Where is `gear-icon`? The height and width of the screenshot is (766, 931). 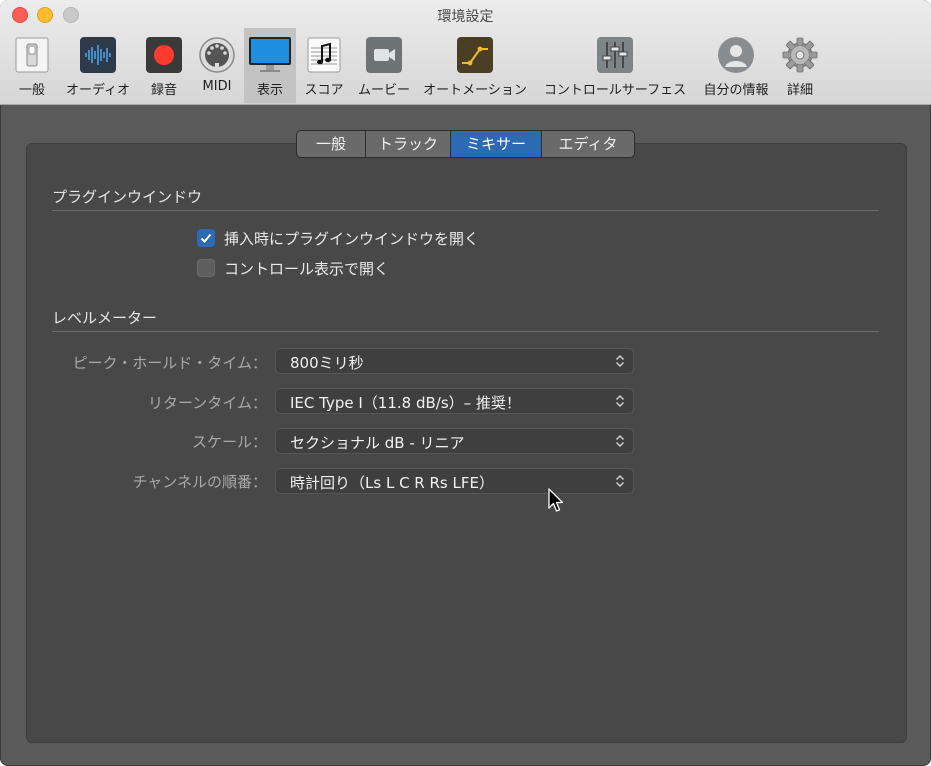 gear-icon is located at coordinates (800, 55).